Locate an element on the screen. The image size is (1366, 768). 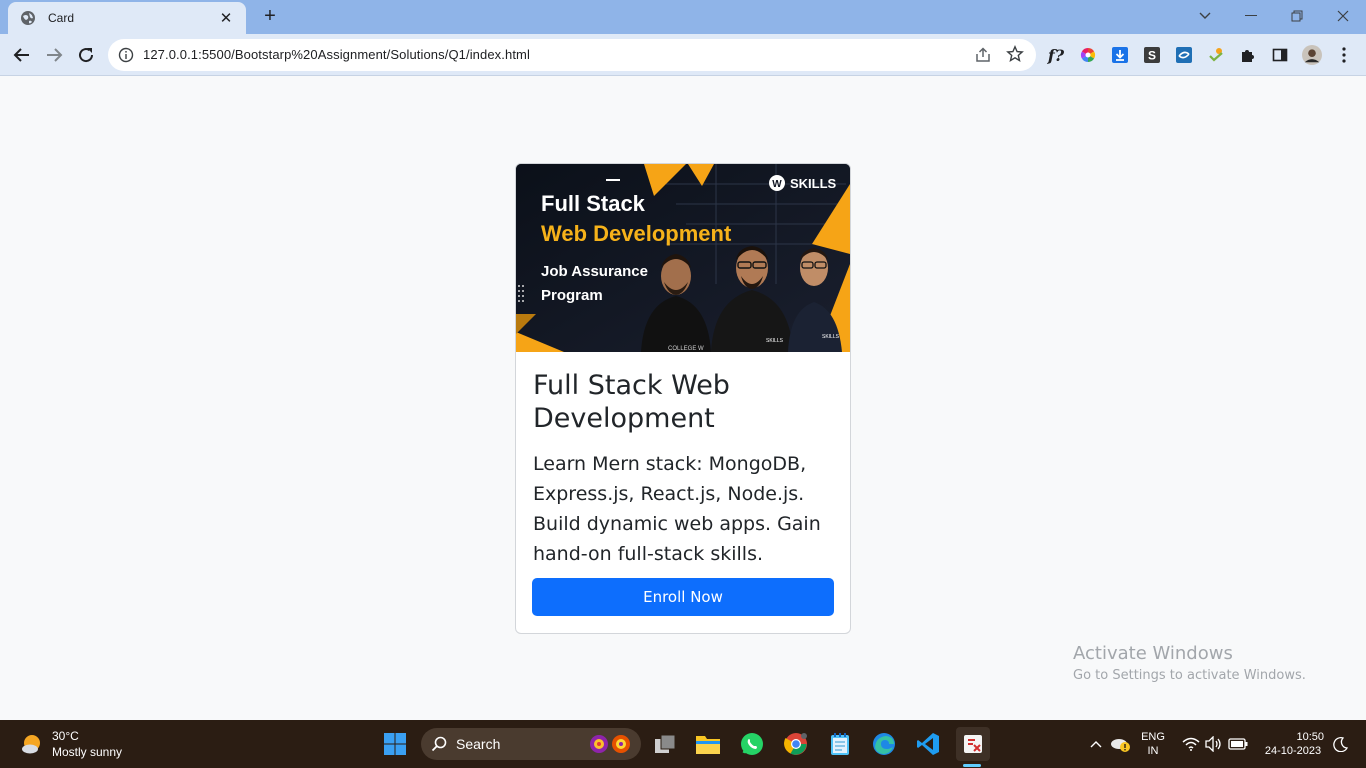
search-icon is located at coordinates (439, 744).